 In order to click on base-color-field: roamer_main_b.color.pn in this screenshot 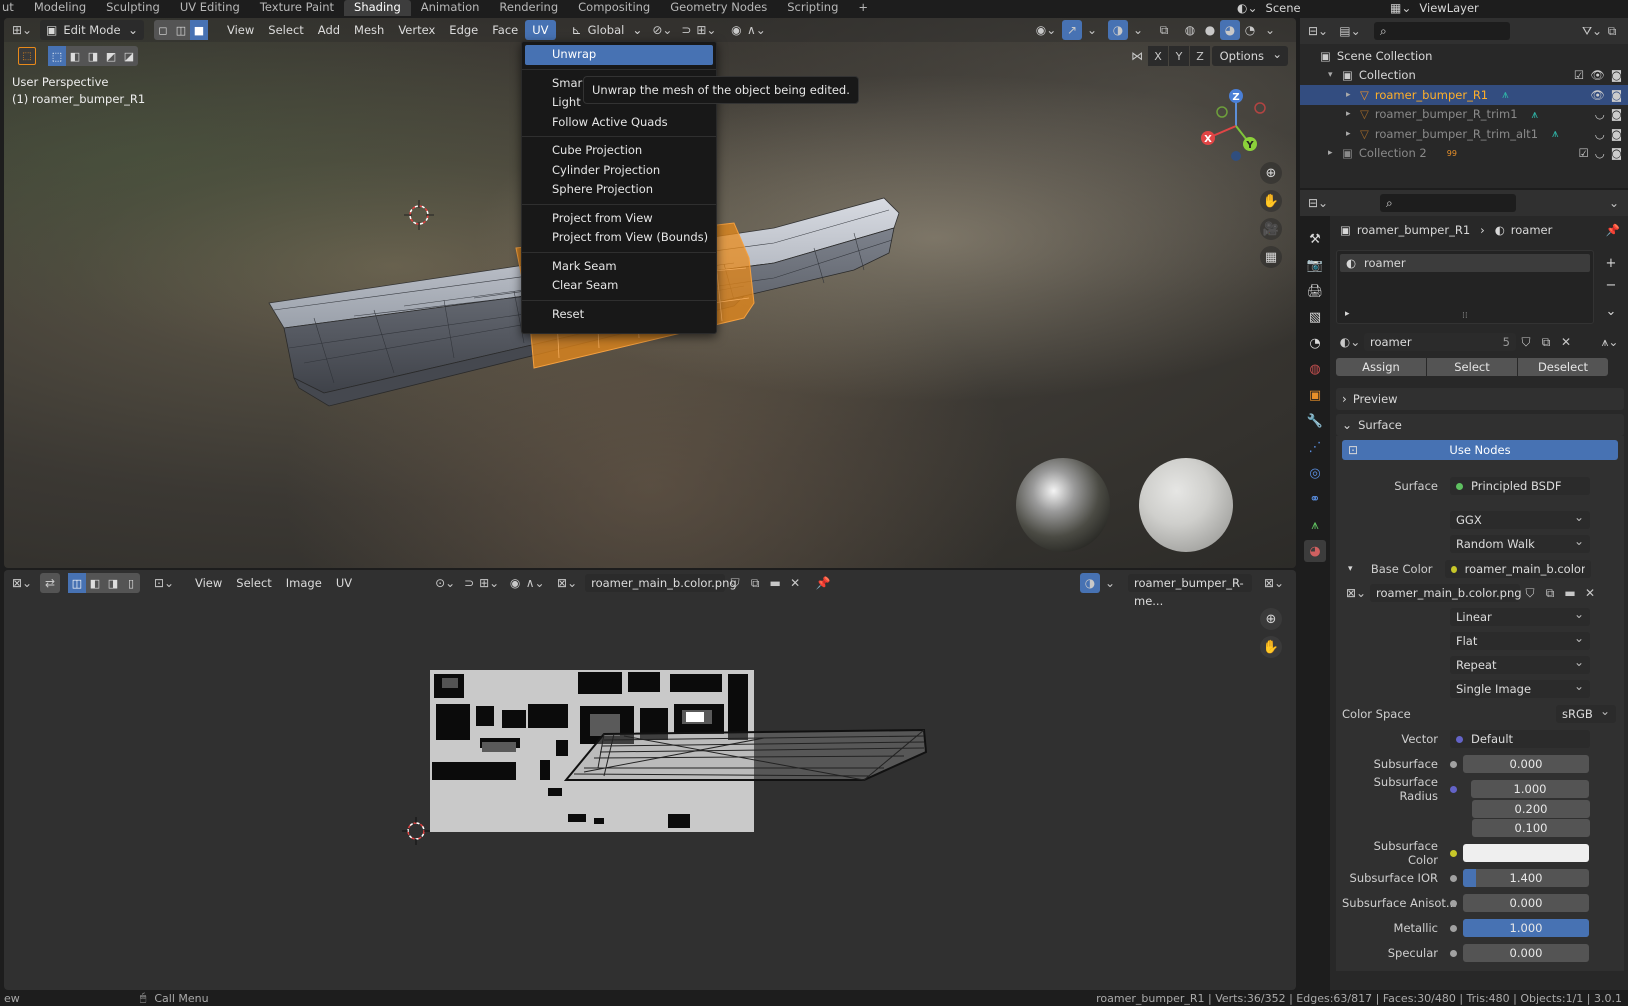, I will do `click(1517, 569)`.